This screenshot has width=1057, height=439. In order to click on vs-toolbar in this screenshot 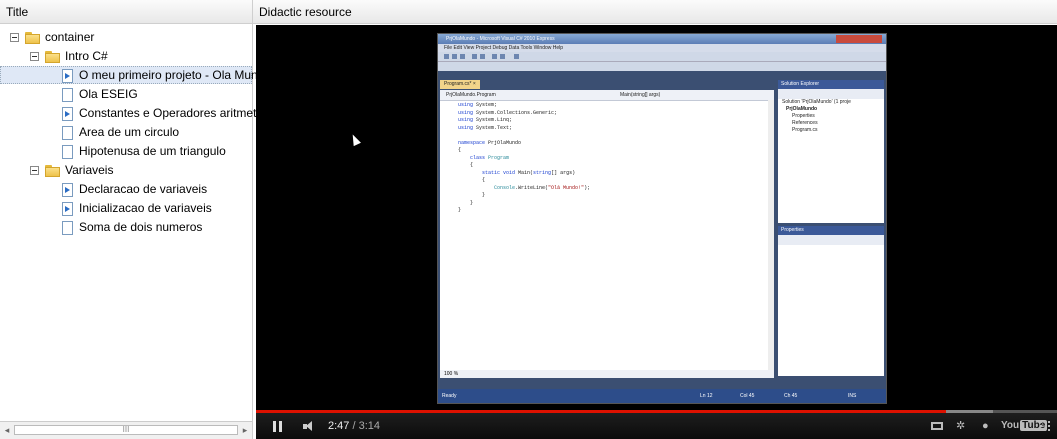, I will do `click(662, 57)`.